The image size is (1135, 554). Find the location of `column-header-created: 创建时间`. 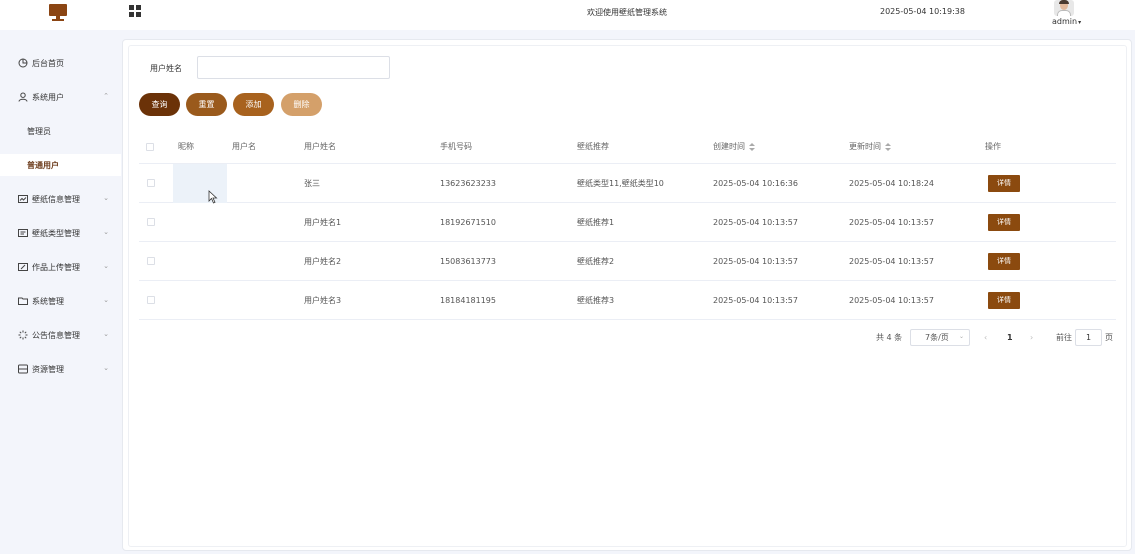

column-header-created: 创建时间 is located at coordinates (734, 146).